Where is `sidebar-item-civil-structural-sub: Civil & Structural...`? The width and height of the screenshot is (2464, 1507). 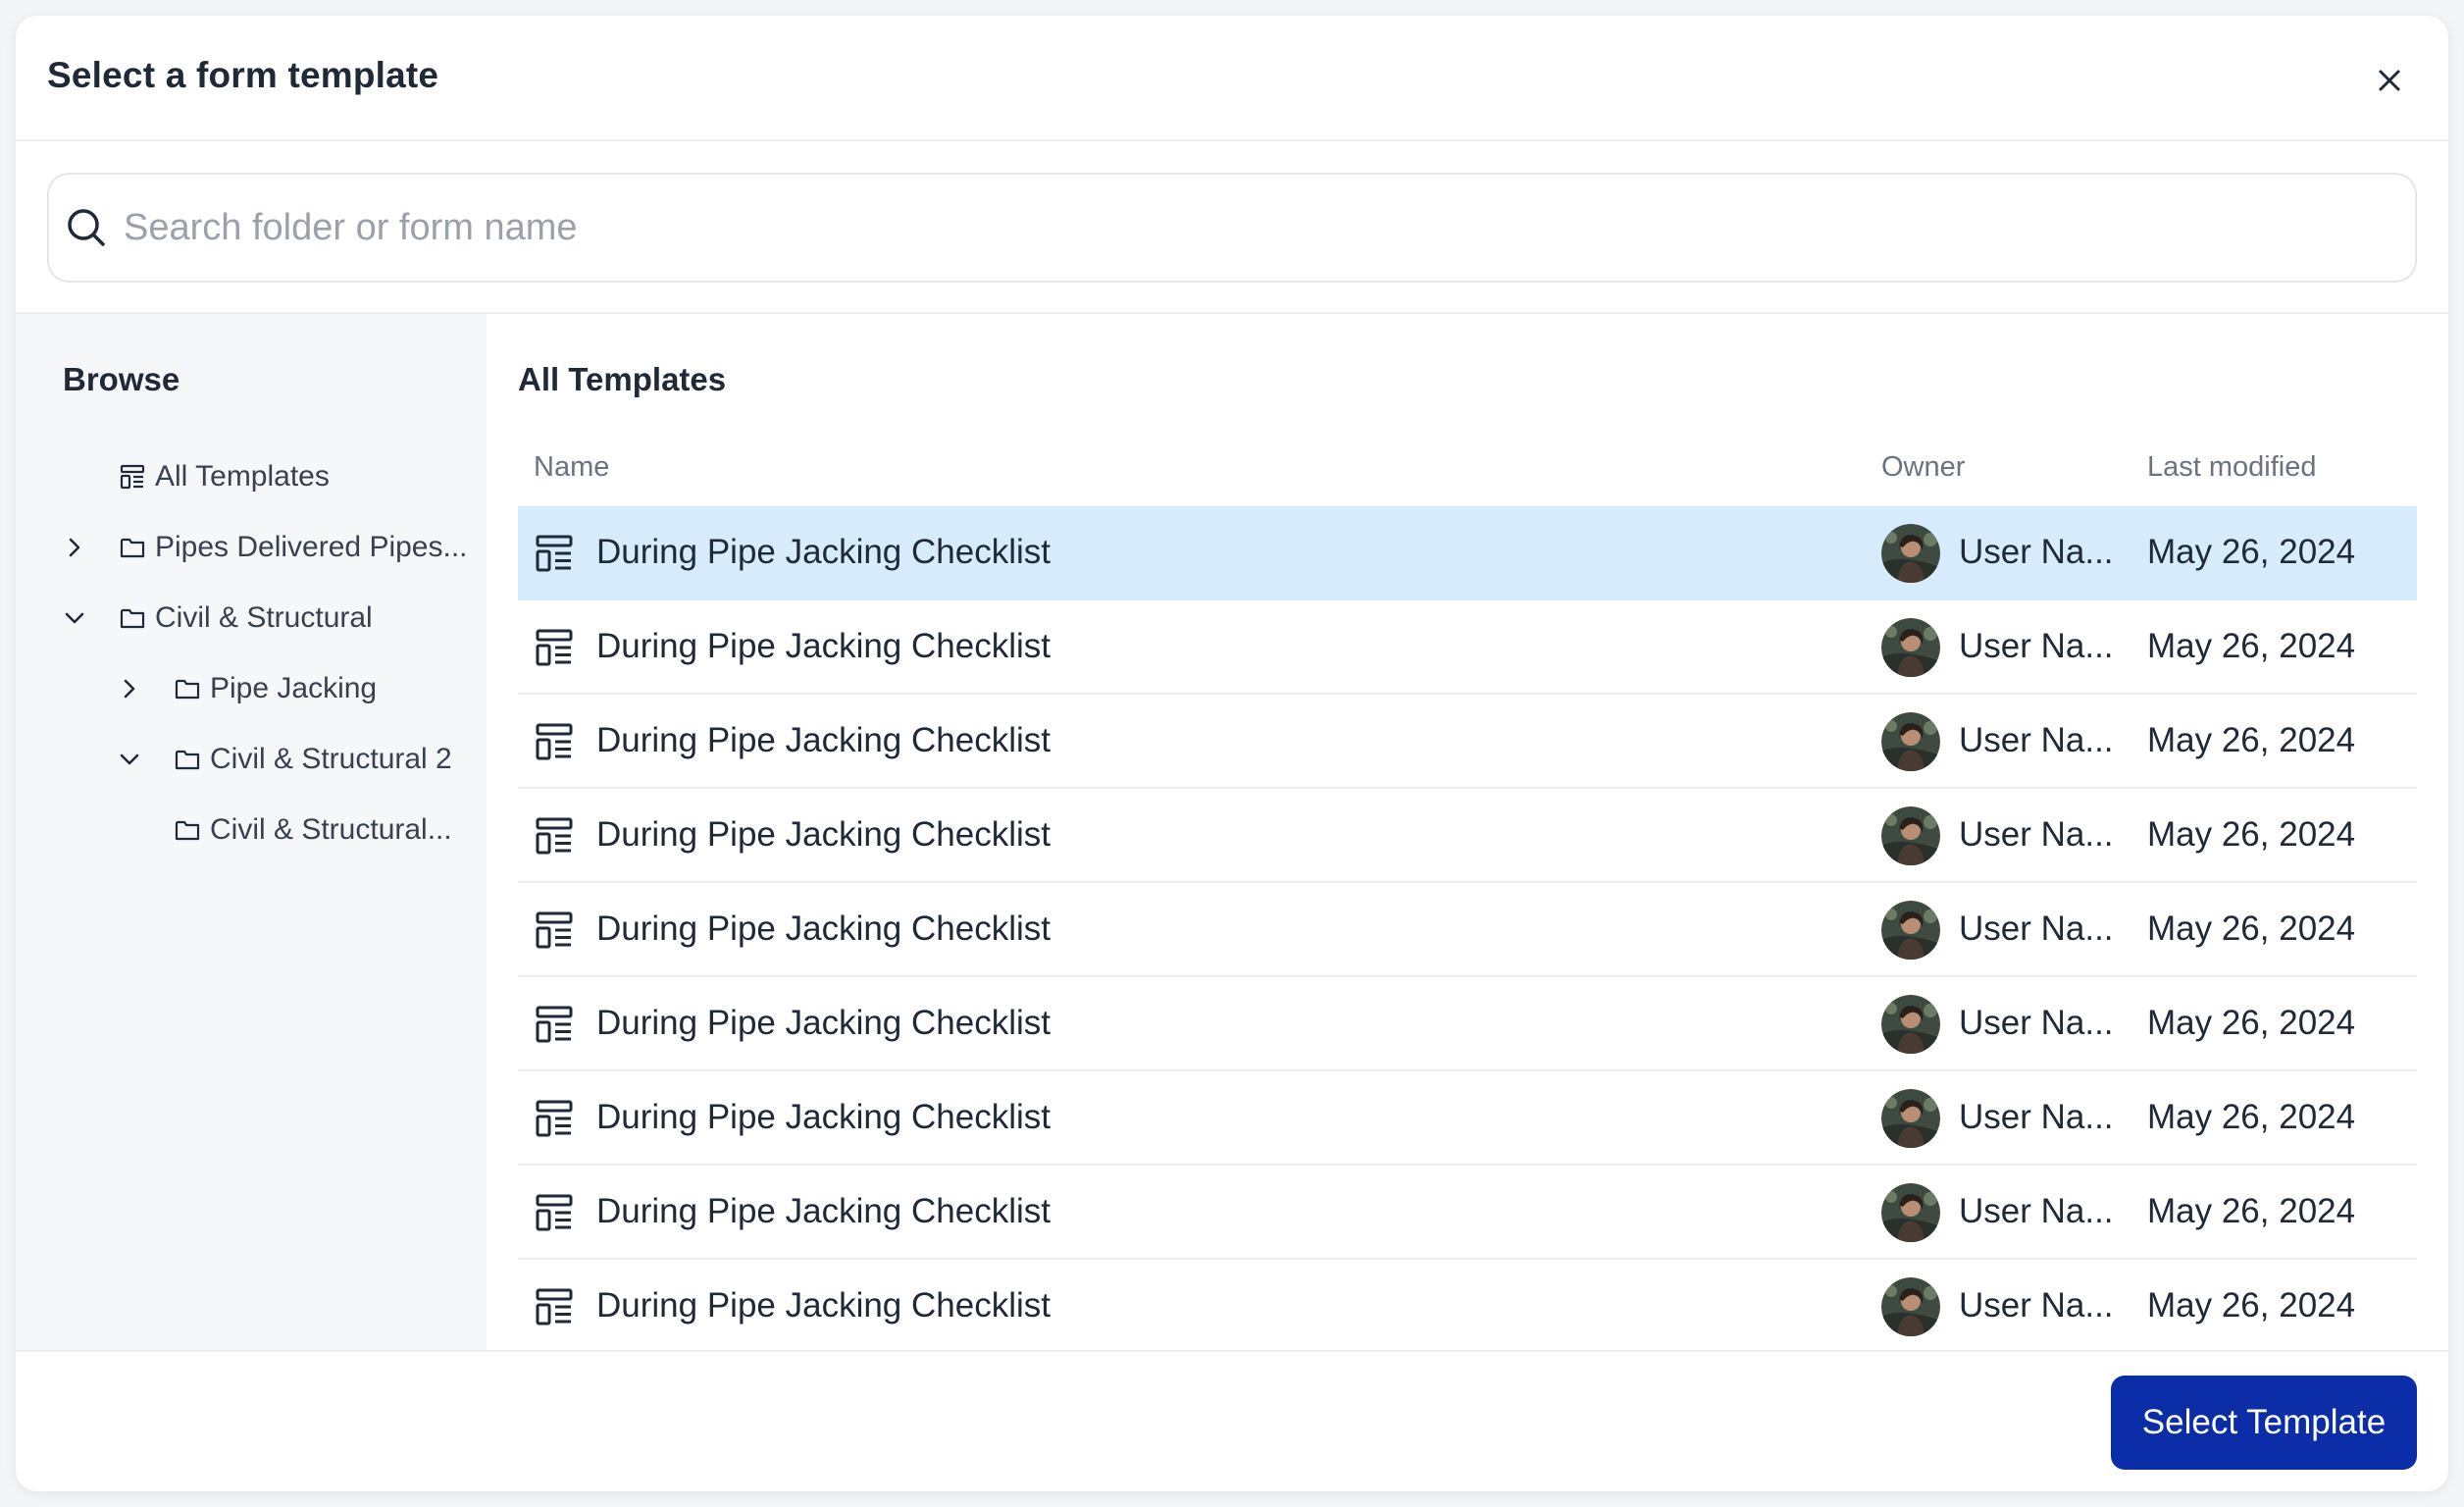 sidebar-item-civil-structural-sub: Civil & Structural... is located at coordinates (312, 830).